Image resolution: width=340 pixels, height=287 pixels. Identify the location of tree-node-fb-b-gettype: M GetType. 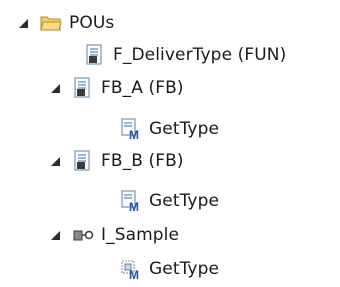
(157, 201).